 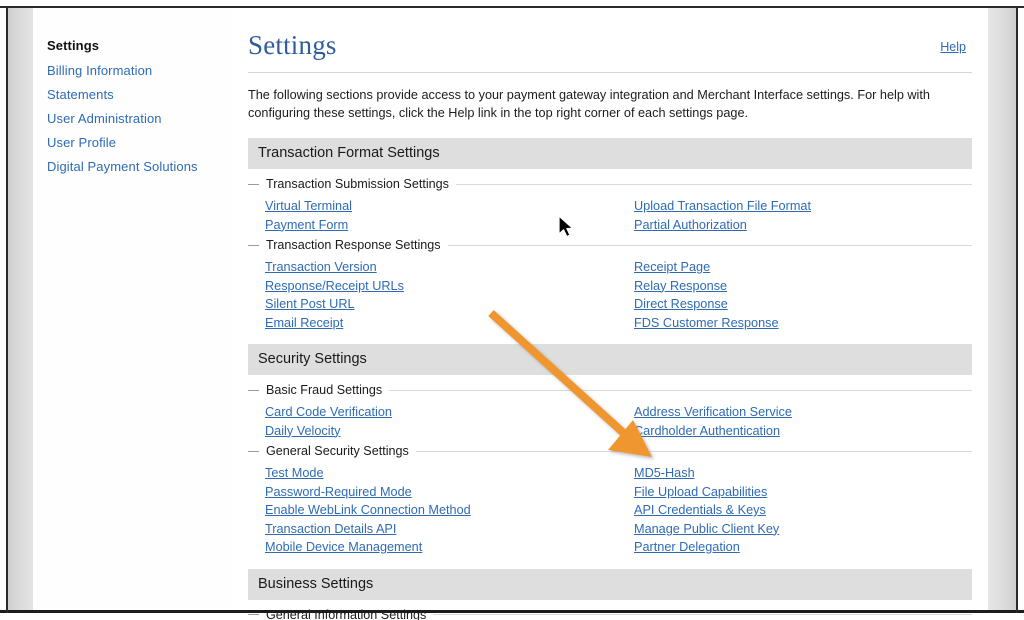 What do you see at coordinates (690, 225) in the screenshot?
I see `link-partial-authorization: Partial Authorization` at bounding box center [690, 225].